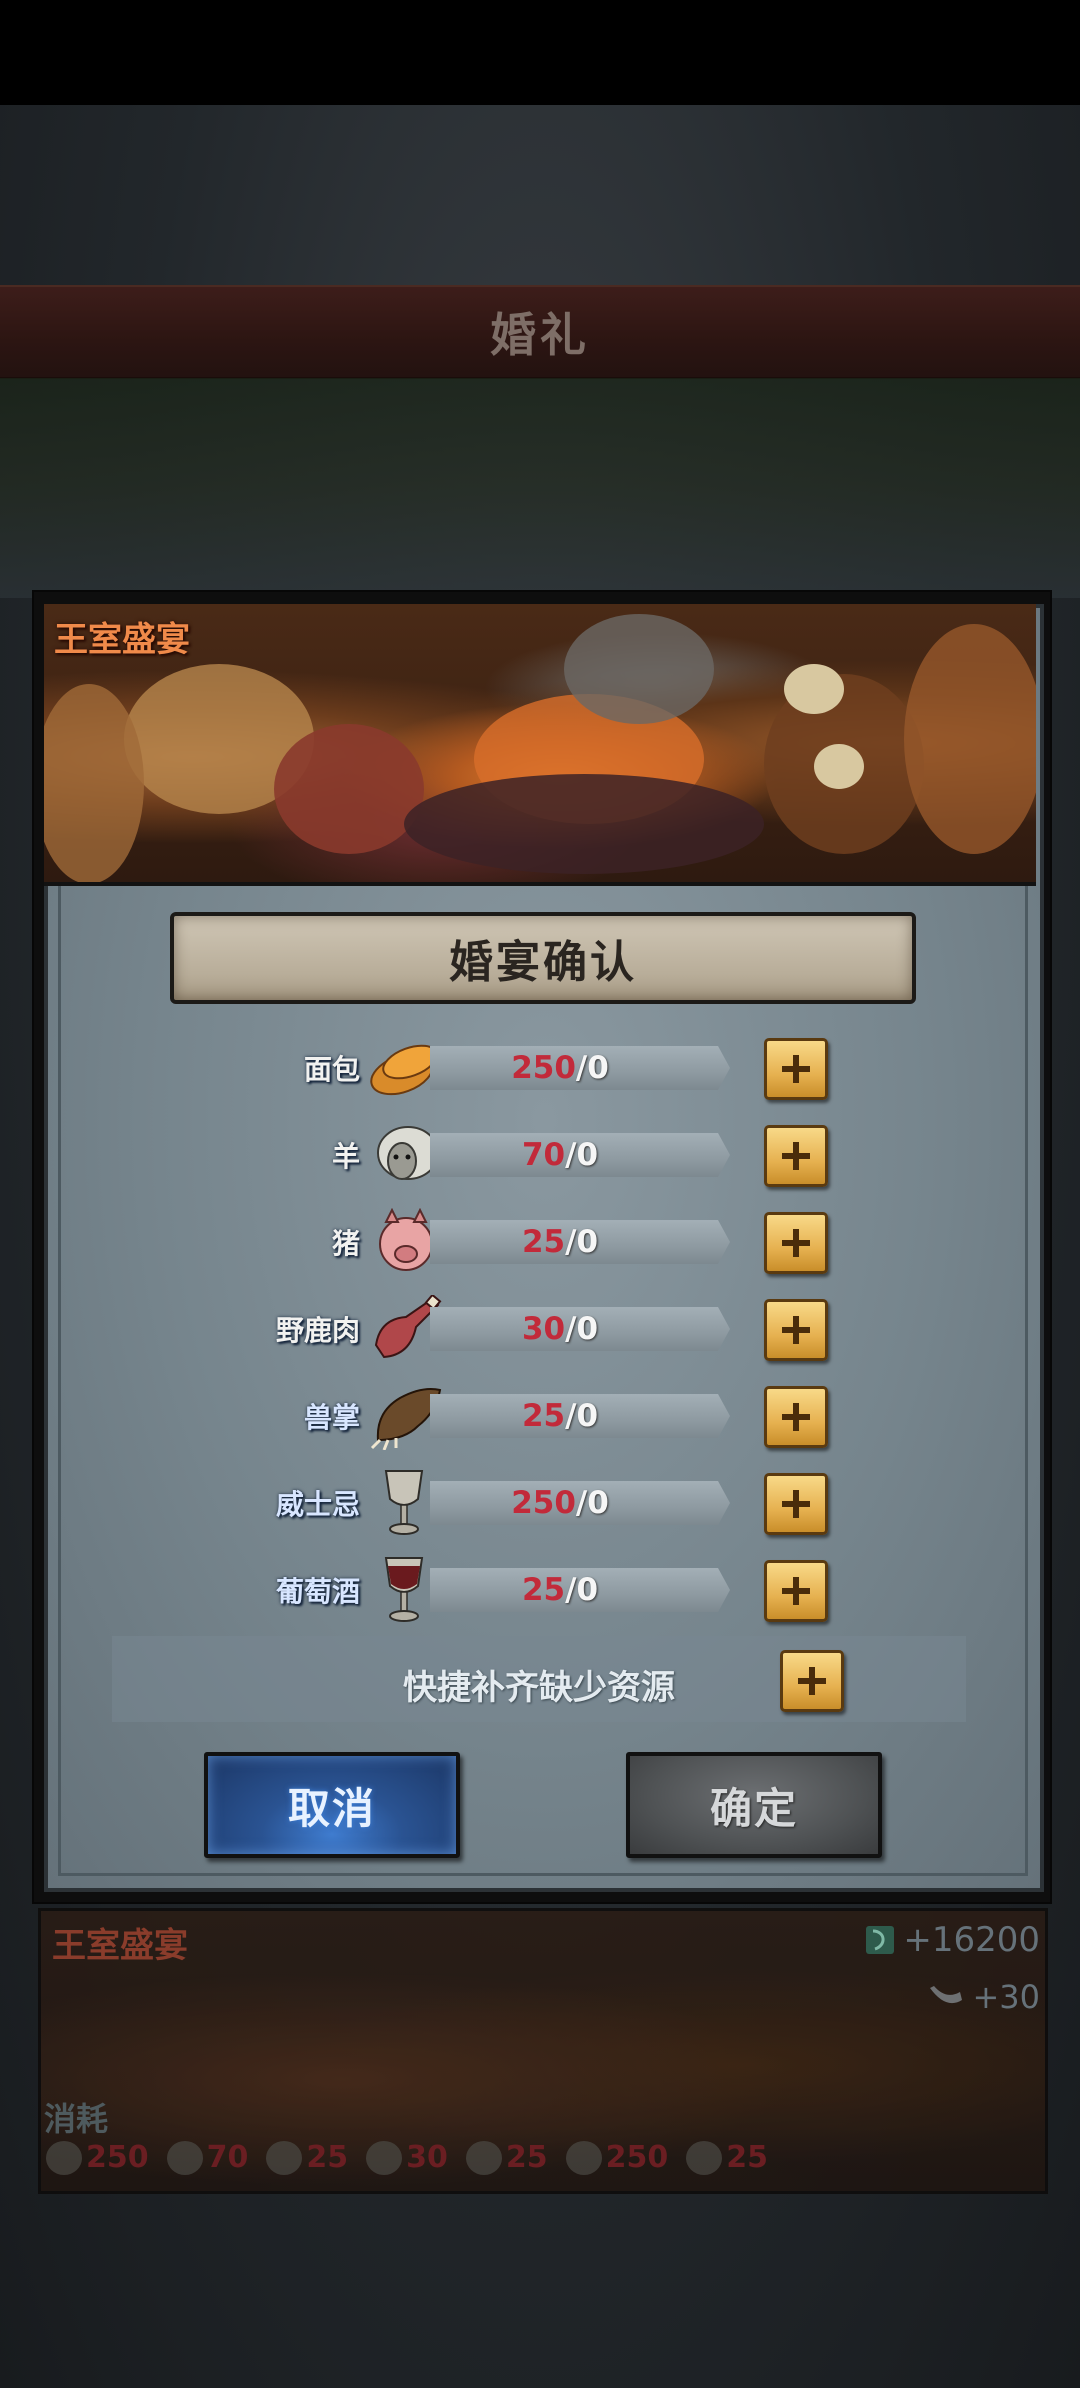 This screenshot has height=2388, width=1080. I want to click on resource-row-bread: 面包 250/0, so click(540, 1068).